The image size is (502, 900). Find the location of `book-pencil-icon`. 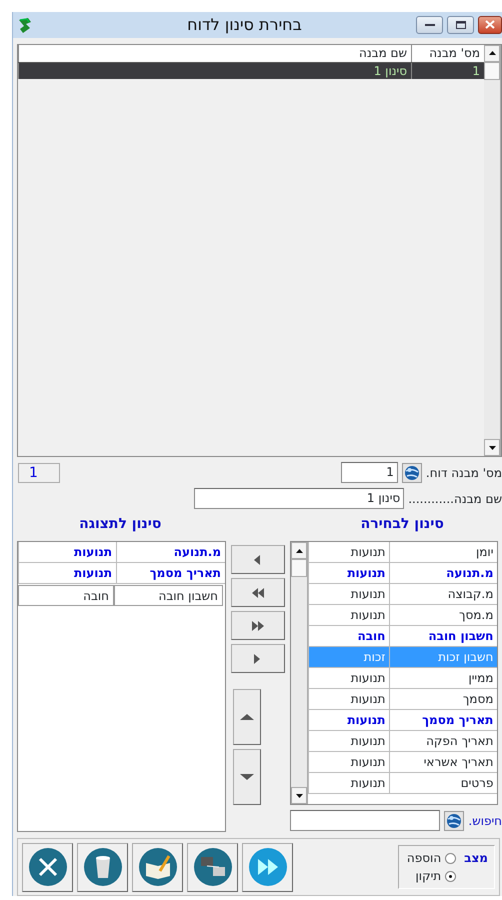

book-pencil-icon is located at coordinates (158, 867).